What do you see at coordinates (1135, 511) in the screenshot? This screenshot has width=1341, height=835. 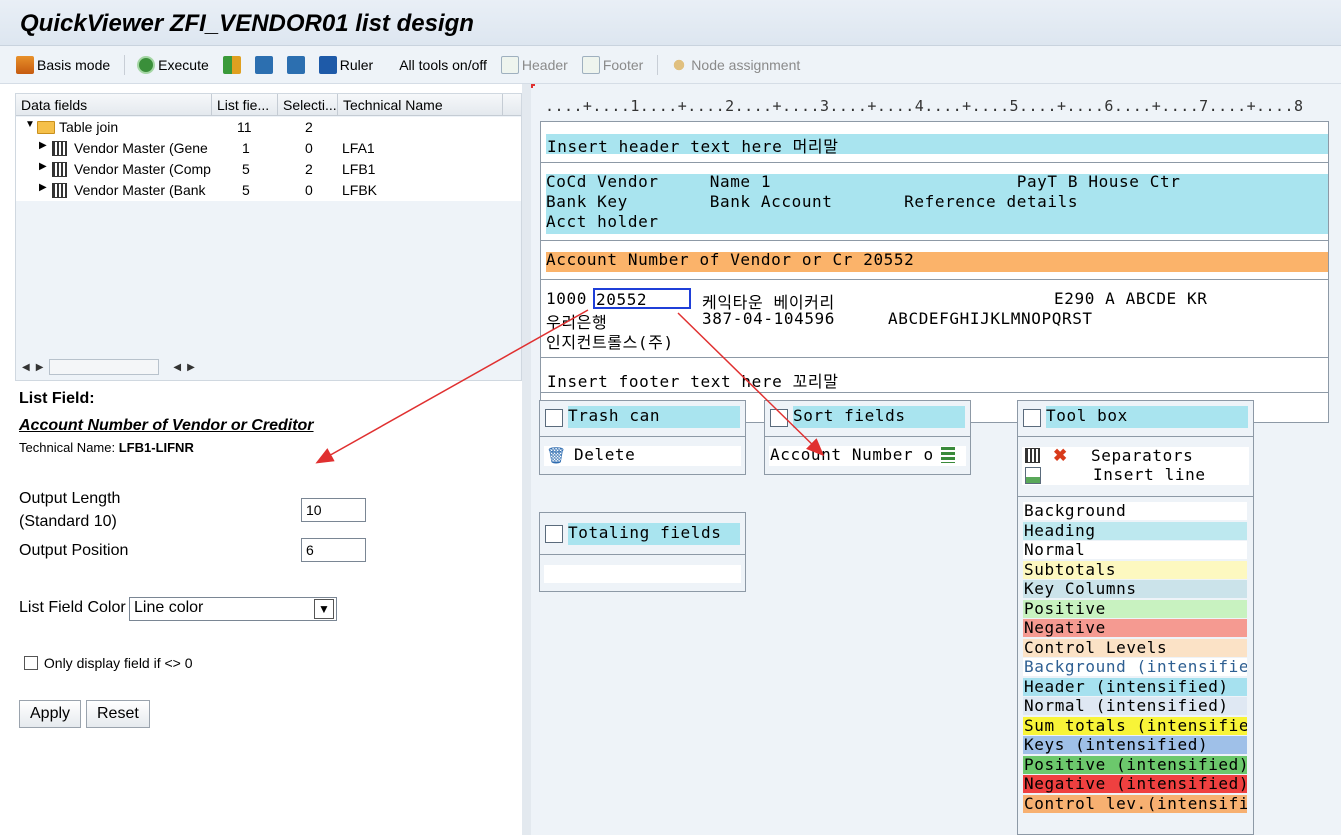 I see `color-swatch: Background` at bounding box center [1135, 511].